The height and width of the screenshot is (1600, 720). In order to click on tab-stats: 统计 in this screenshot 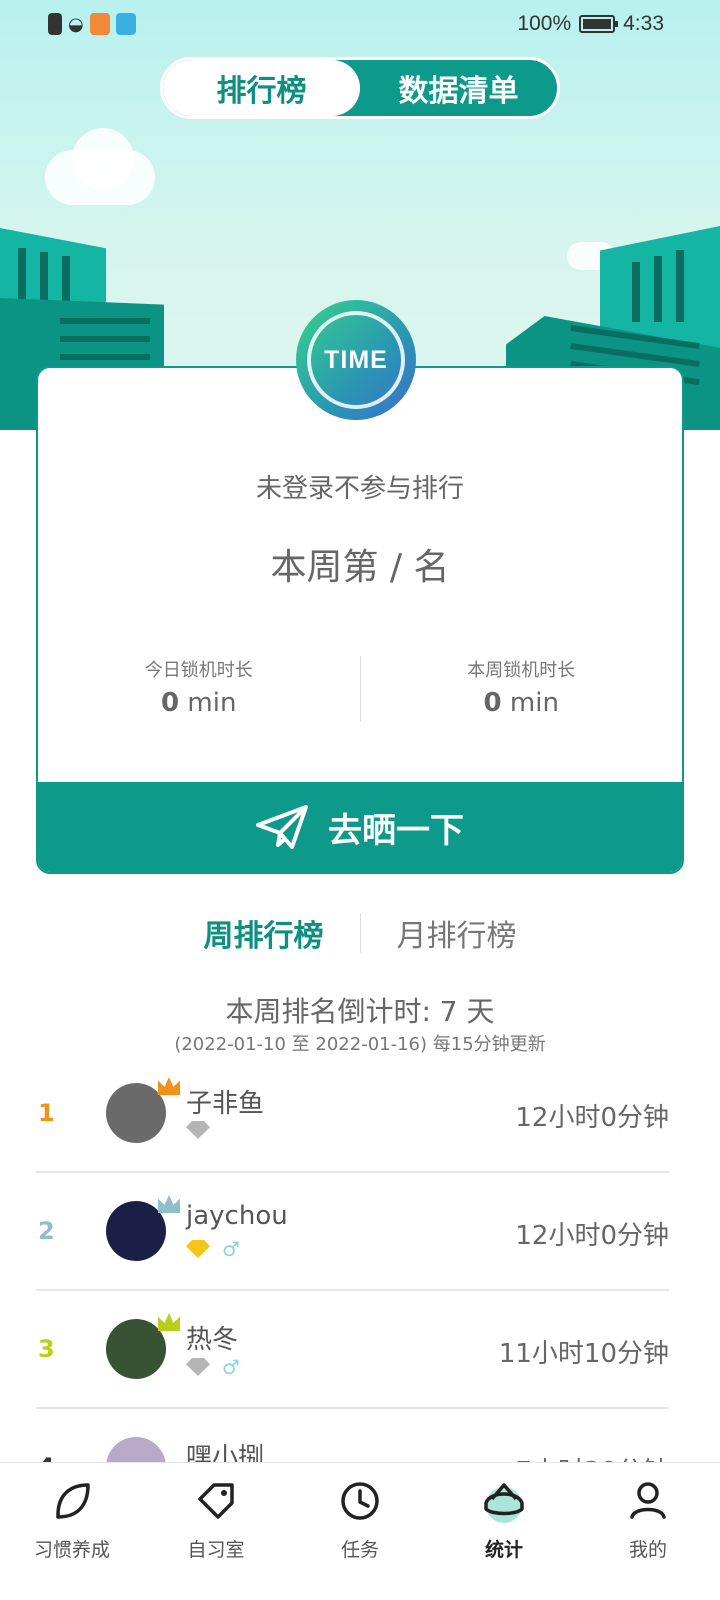, I will do `click(504, 1531)`.